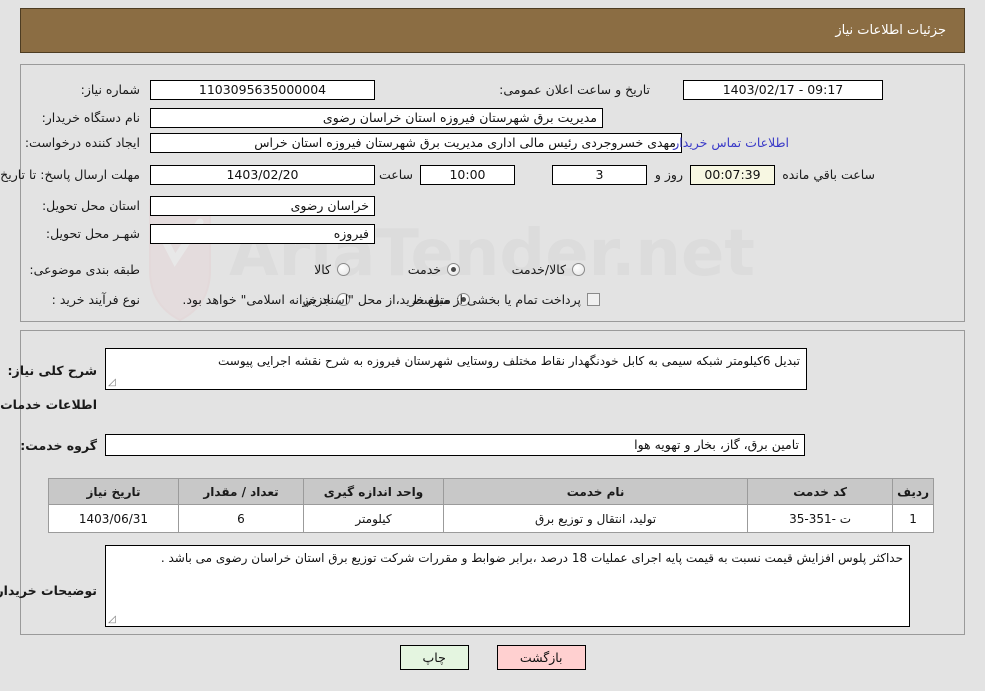 The image size is (985, 691). I want to click on action-button-bar: بازگشت چاپ, so click(492, 657).